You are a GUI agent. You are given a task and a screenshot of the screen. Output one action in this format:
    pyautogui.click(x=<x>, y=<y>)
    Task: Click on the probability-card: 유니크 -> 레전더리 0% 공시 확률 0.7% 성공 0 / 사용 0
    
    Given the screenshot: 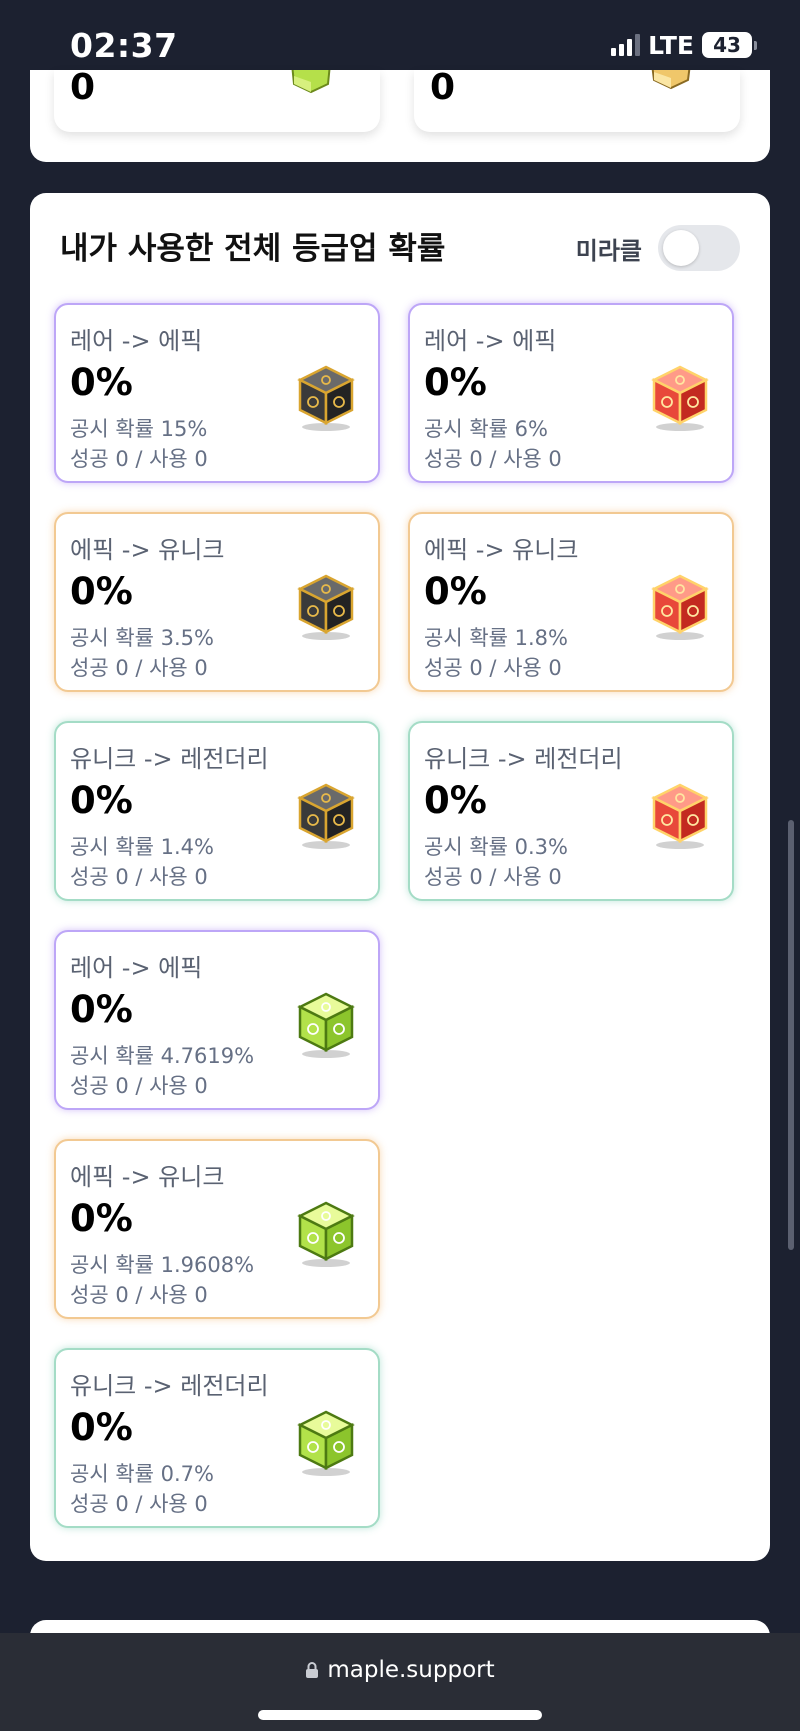 What is the action you would take?
    pyautogui.click(x=217, y=1438)
    